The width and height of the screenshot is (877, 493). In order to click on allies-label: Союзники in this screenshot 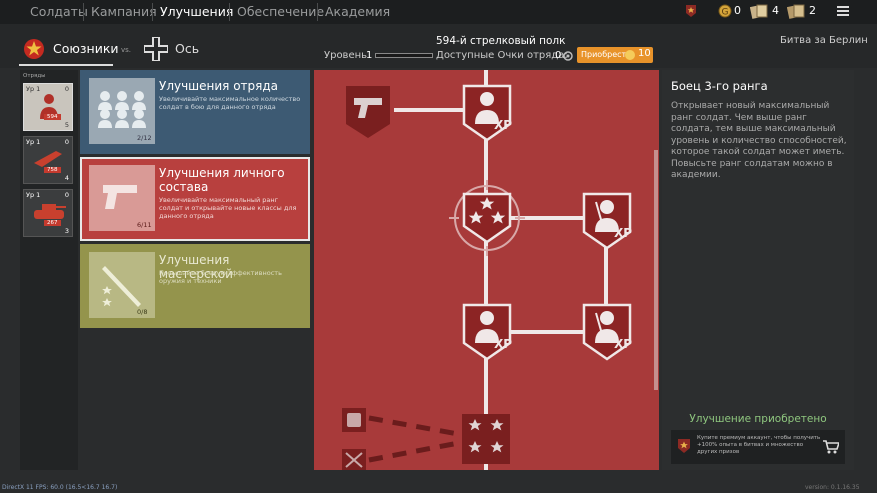, I will do `click(86, 48)`.